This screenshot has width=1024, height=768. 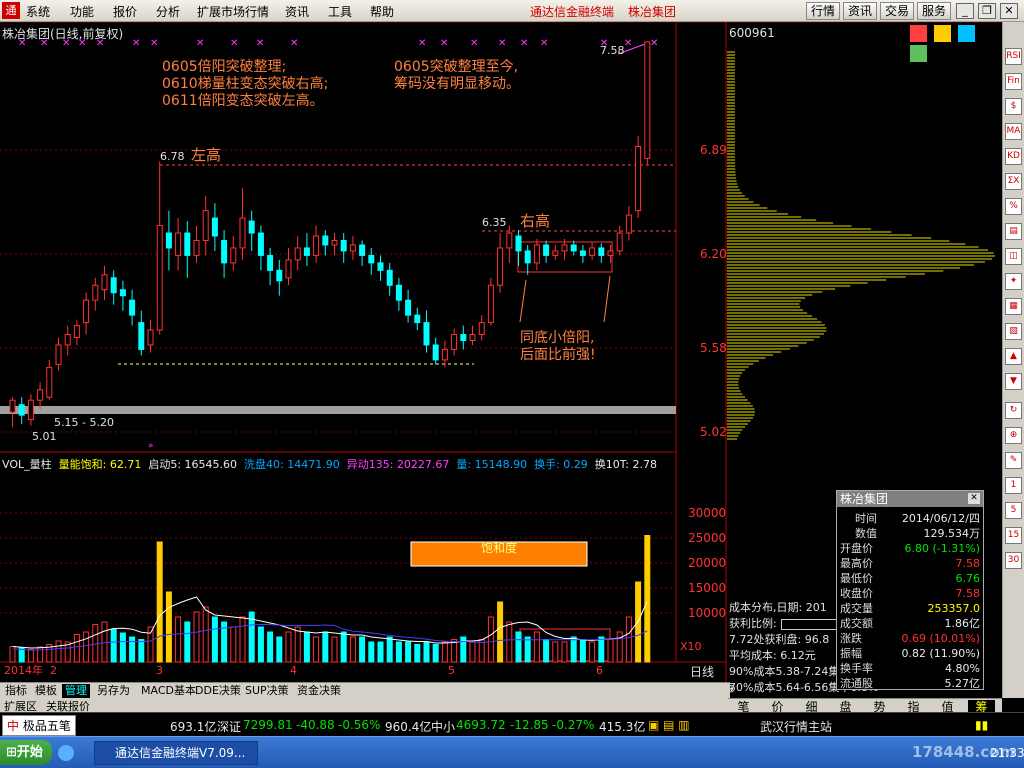 I want to click on right-tool-icon: KD, so click(x=1013, y=156).